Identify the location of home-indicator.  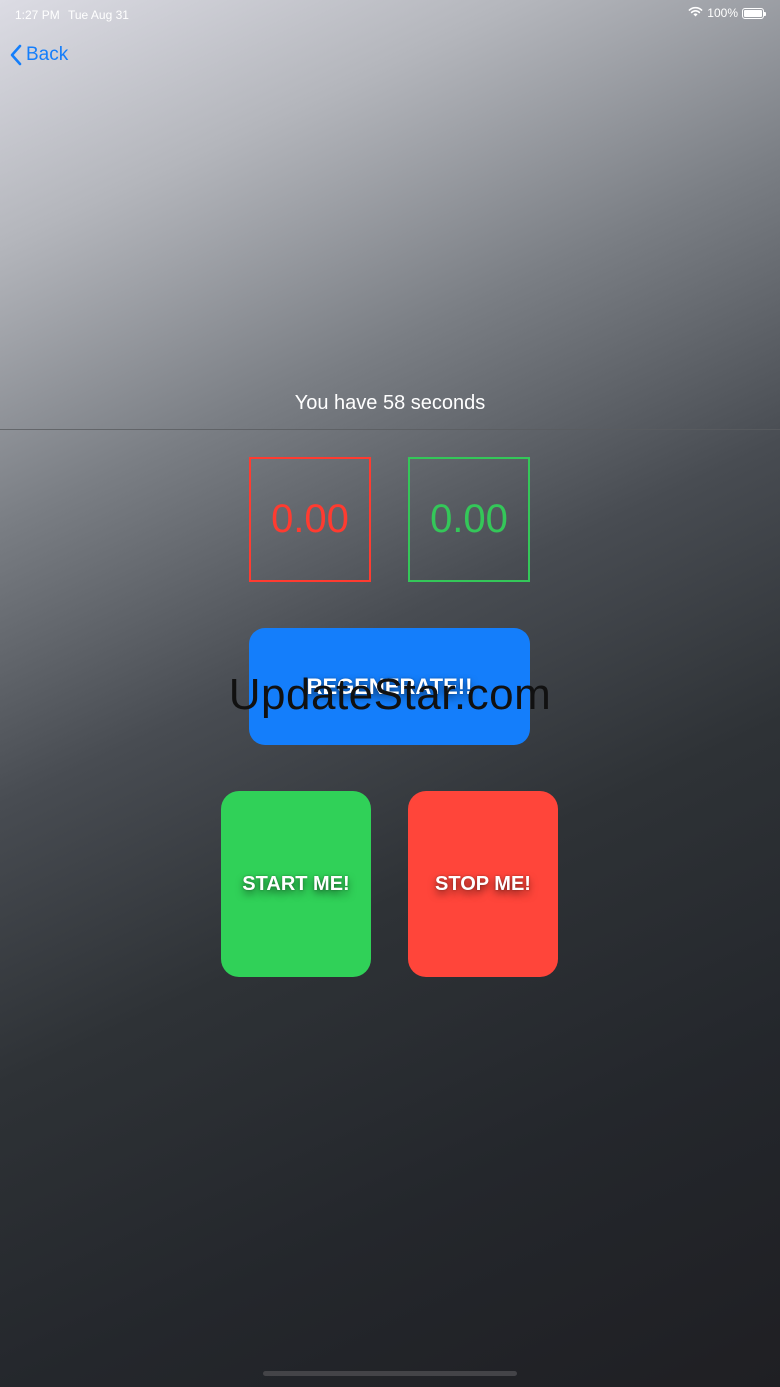
(390, 1373).